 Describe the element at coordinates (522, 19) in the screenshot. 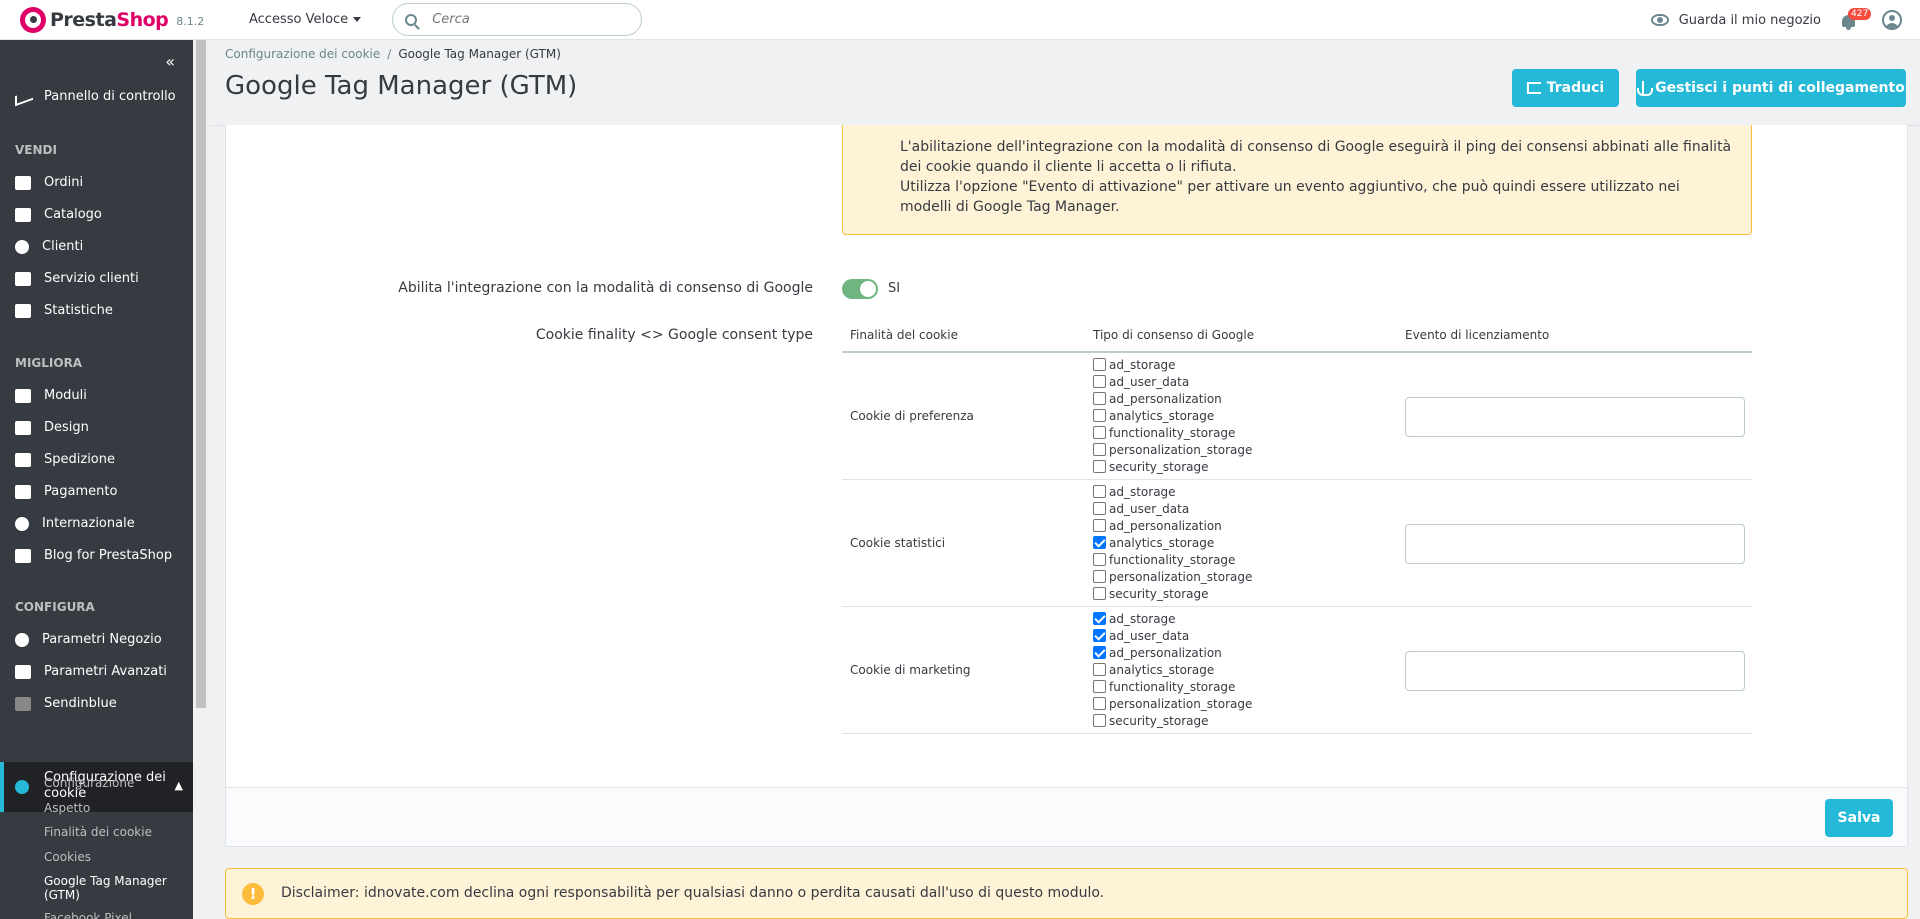

I see `search-input` at that location.